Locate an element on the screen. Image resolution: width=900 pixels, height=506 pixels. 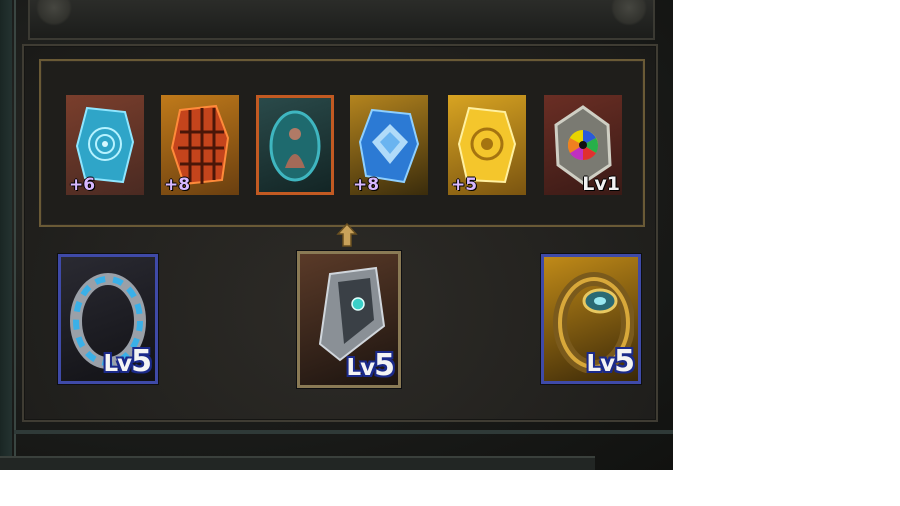
ornament-left is located at coordinates (54, 13).